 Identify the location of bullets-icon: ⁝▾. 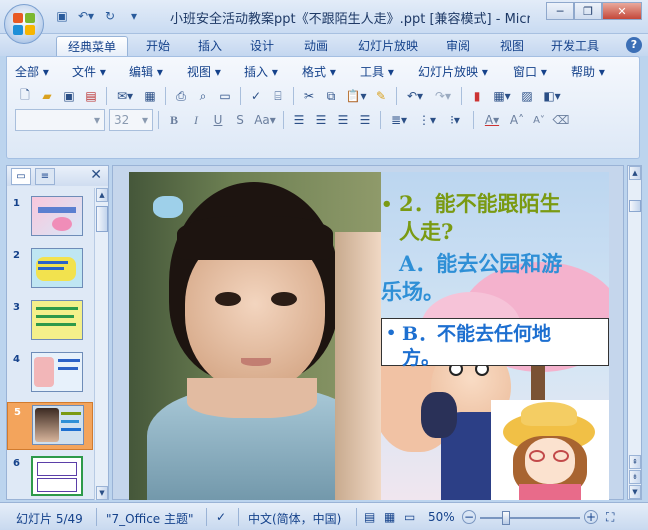
(455, 120).